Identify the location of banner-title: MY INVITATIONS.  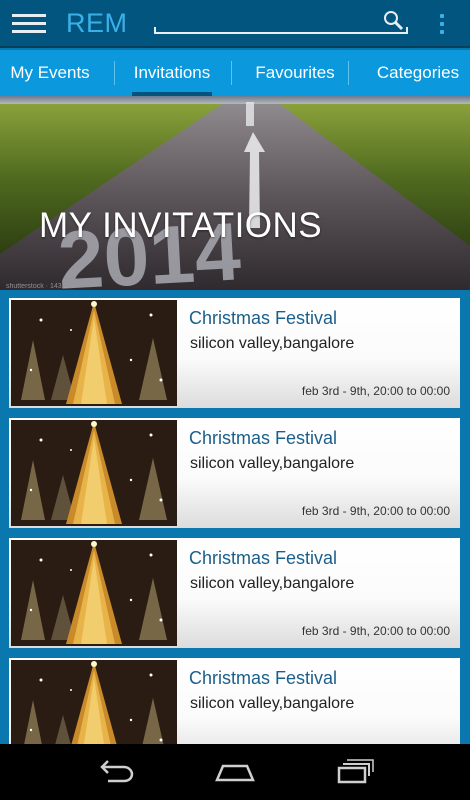
(181, 225).